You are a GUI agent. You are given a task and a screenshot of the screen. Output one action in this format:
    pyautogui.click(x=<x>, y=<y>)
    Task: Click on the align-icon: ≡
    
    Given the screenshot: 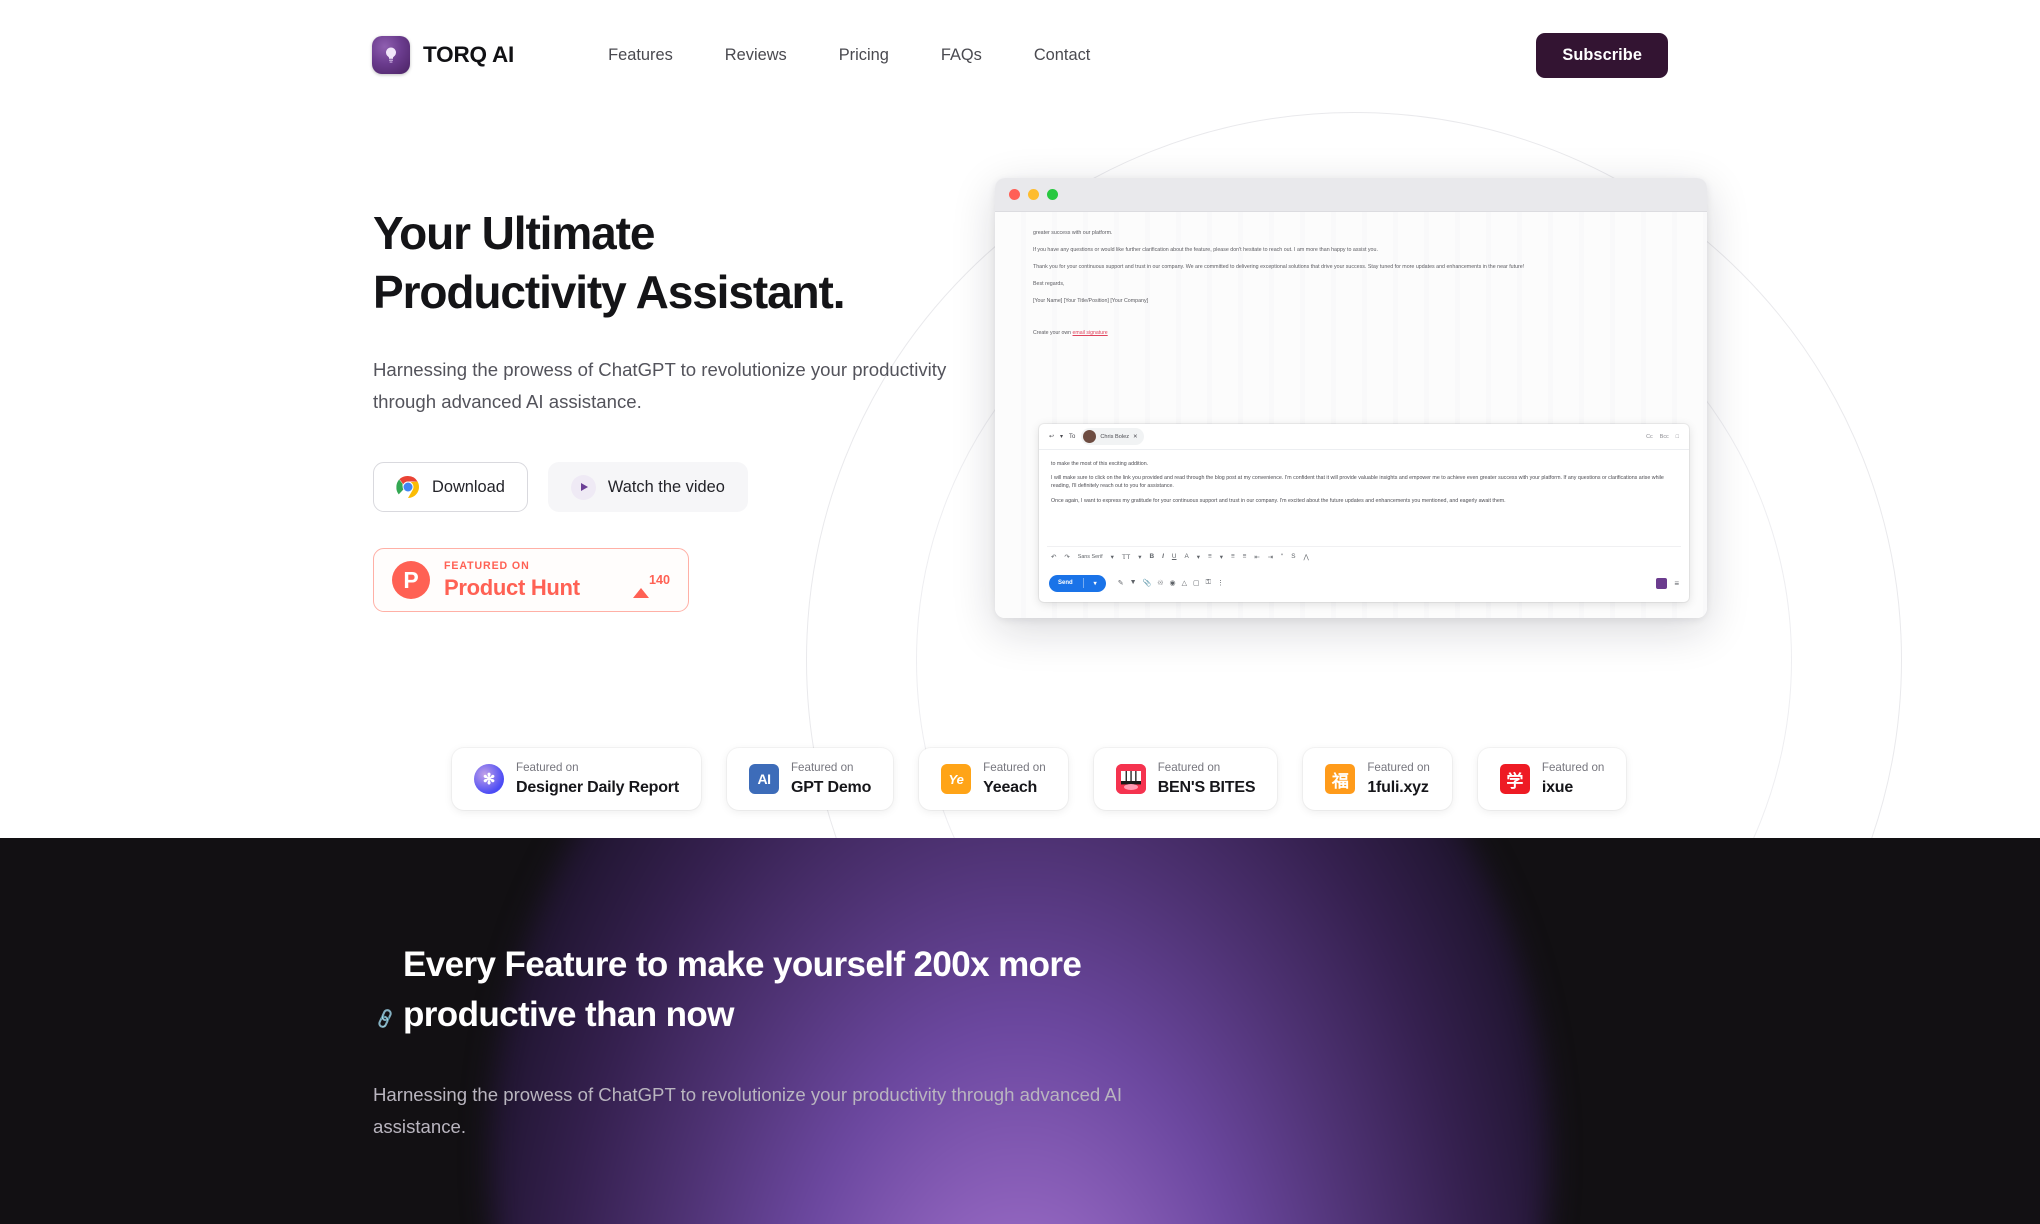 What is the action you would take?
    pyautogui.click(x=1210, y=556)
    